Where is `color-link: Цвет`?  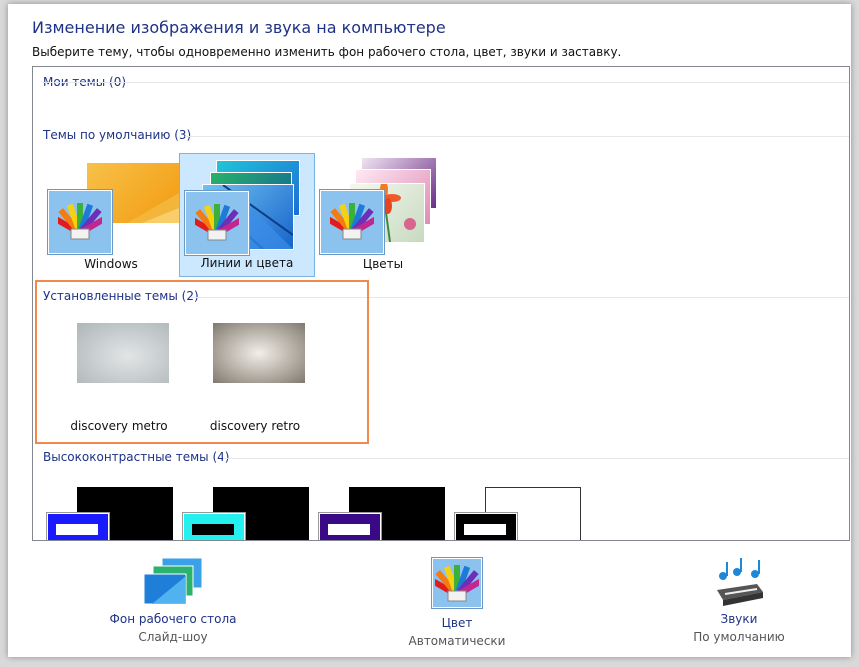 color-link: Цвет is located at coordinates (457, 623).